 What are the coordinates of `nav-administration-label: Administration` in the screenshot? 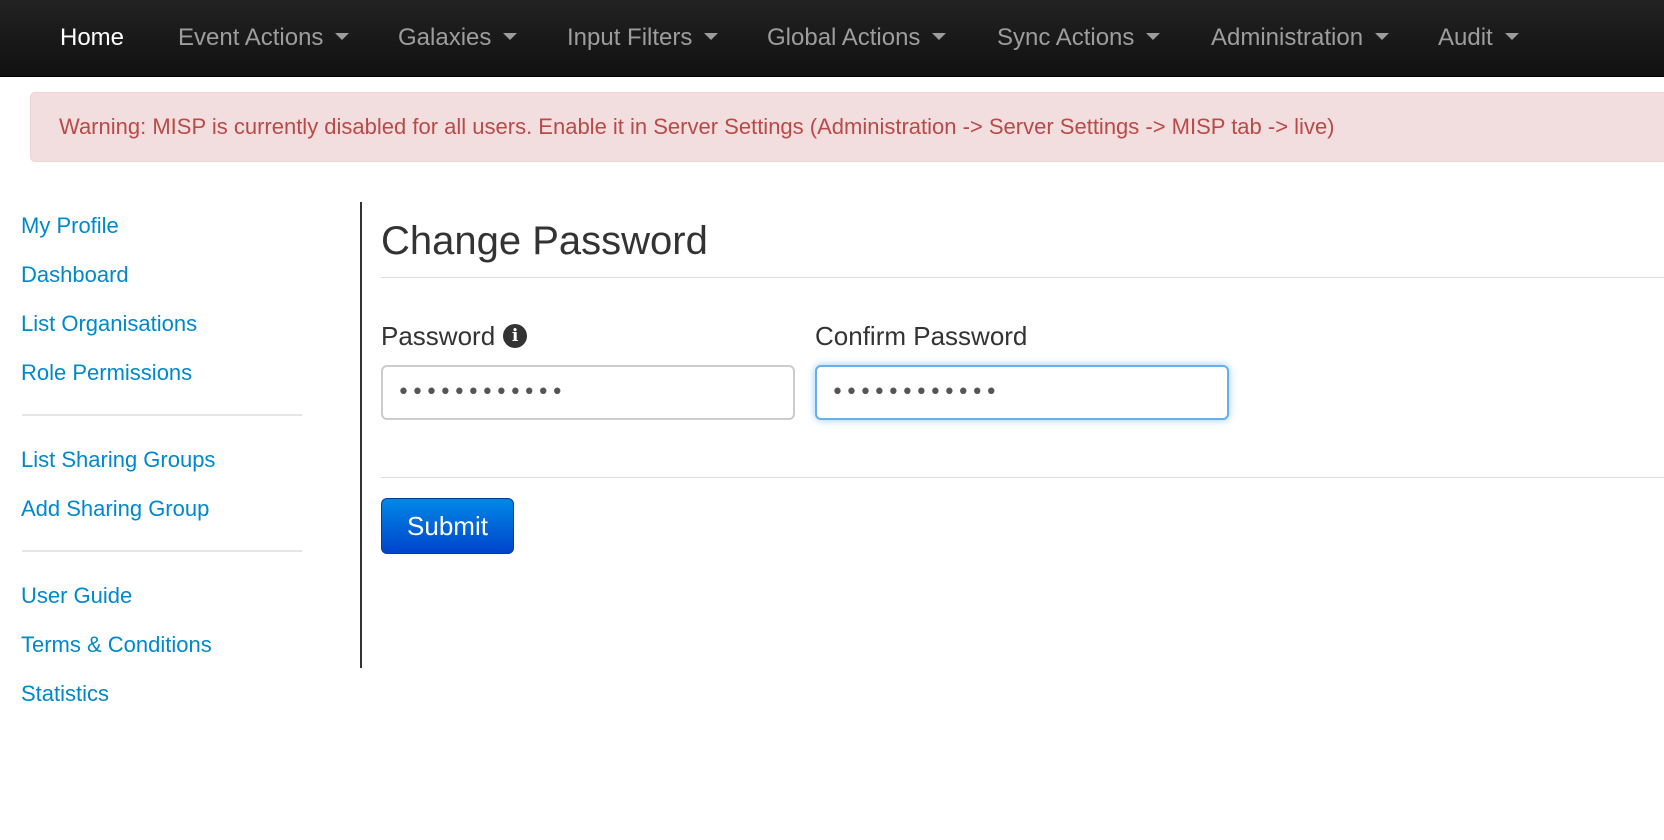 It's located at (1287, 37).